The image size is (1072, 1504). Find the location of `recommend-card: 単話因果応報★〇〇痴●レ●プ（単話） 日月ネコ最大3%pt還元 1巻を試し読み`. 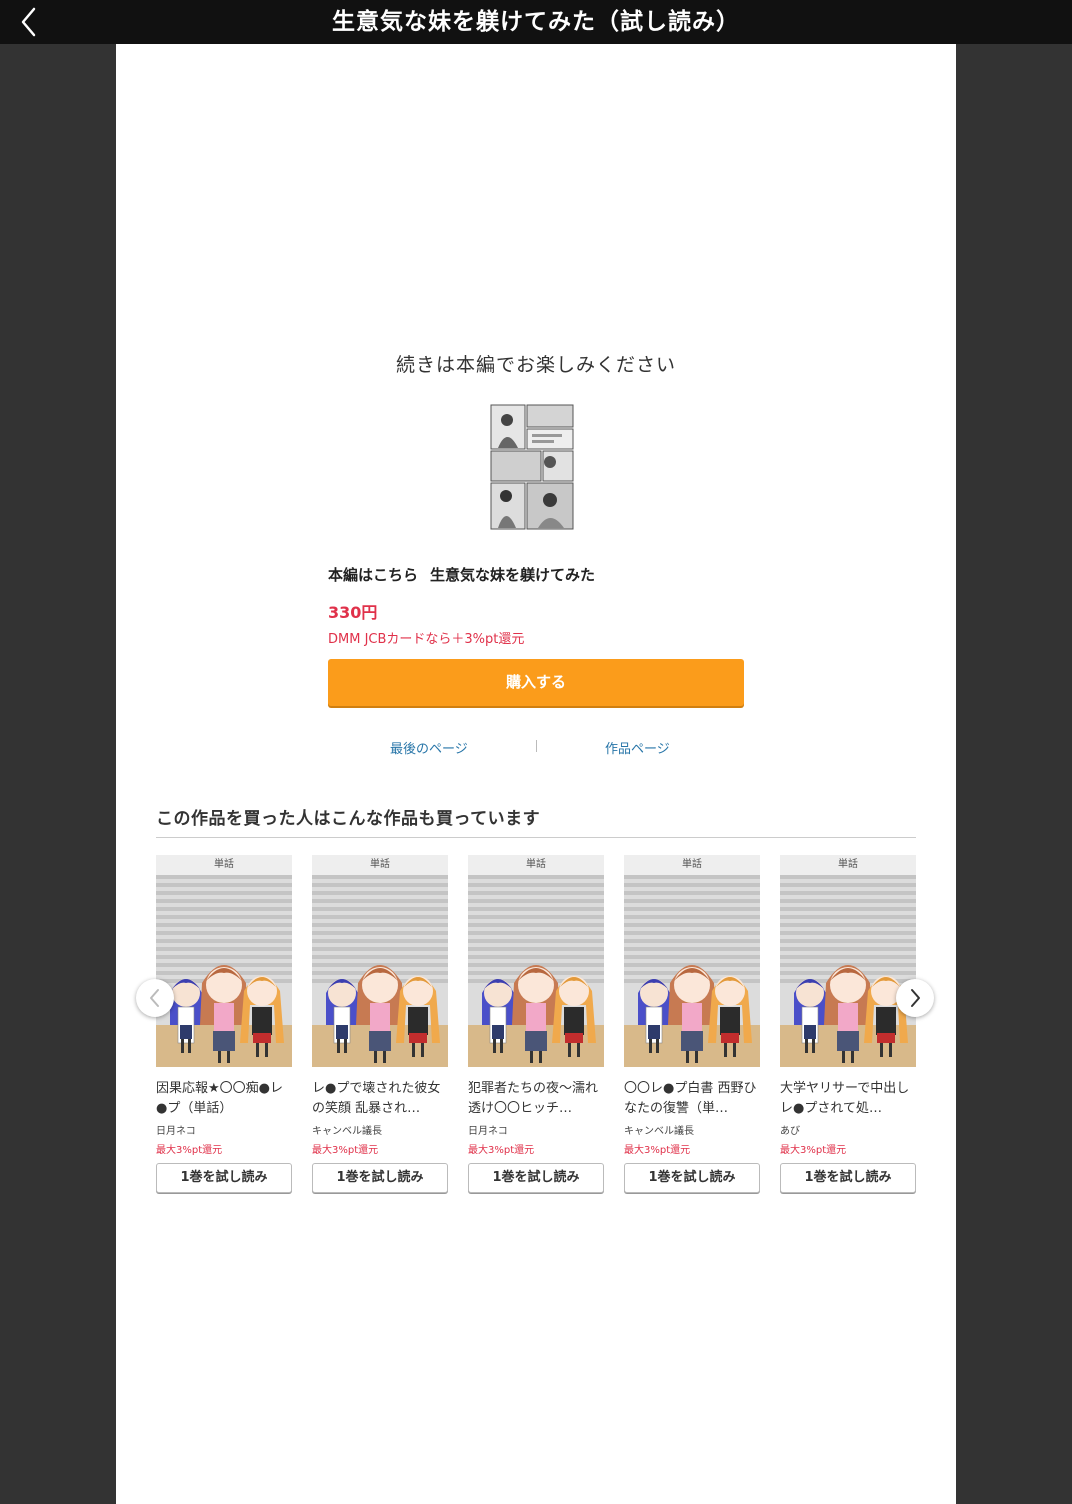

recommend-card: 単話因果応報★〇〇痴●レ●プ（単話） 日月ネコ最大3%pt還元 1巻を試し読み is located at coordinates (224, 1024).